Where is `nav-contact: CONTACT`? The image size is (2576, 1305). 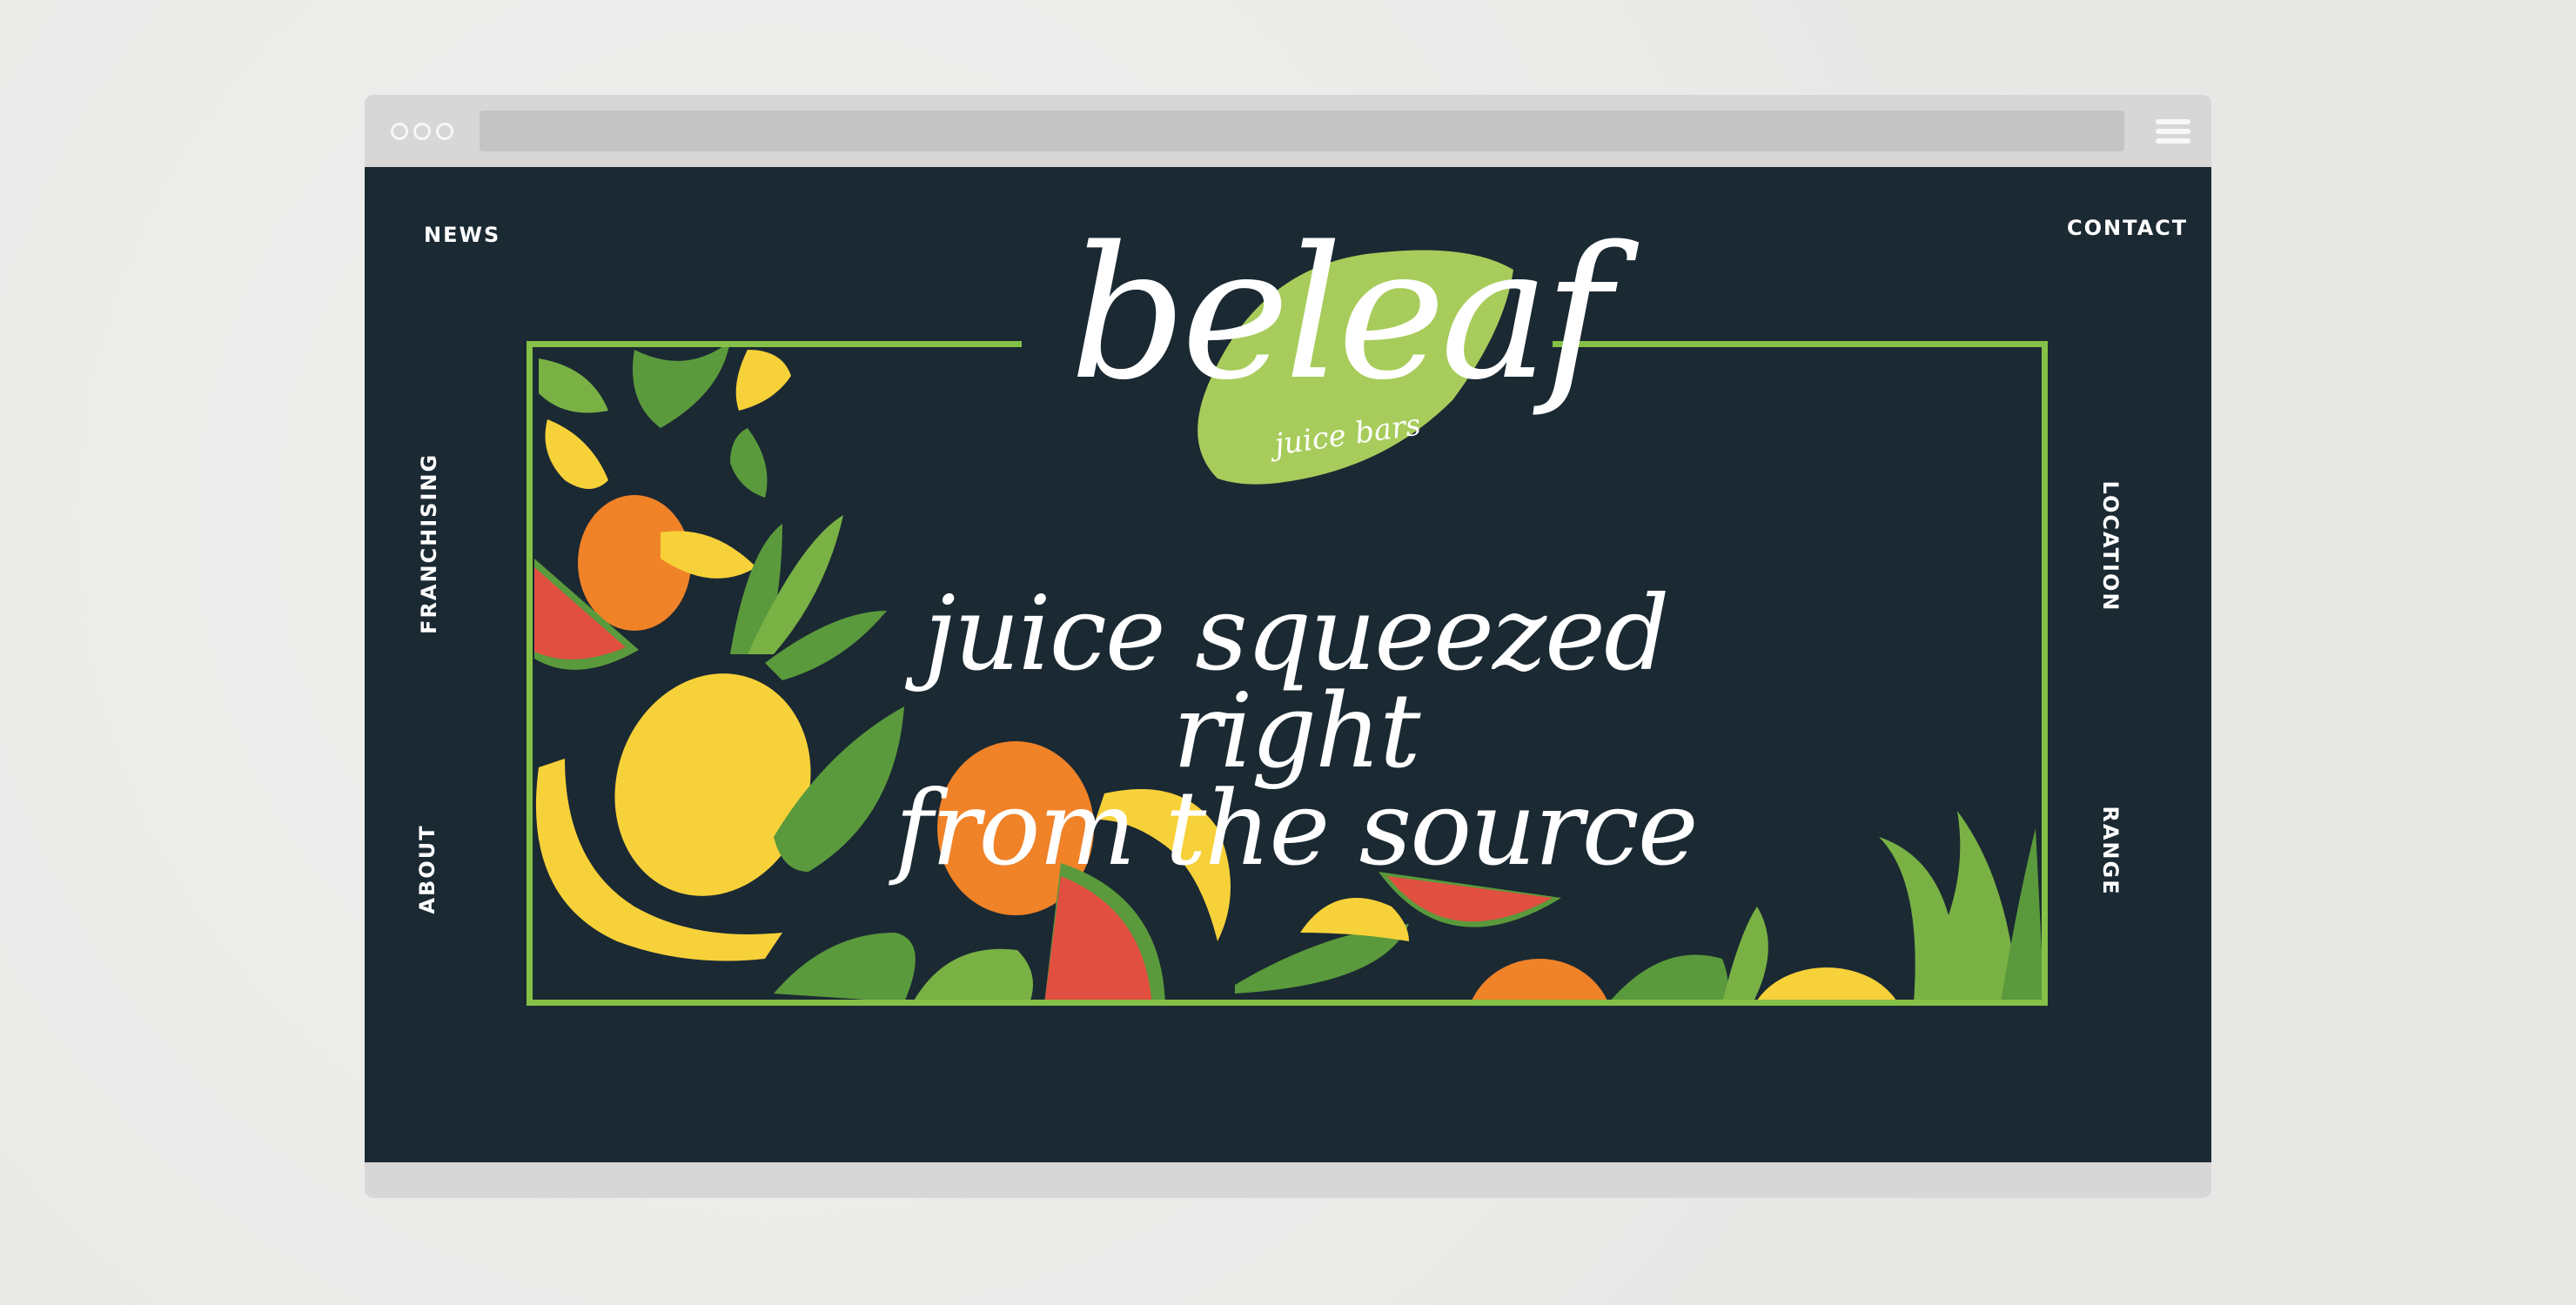 nav-contact: CONTACT is located at coordinates (2127, 228).